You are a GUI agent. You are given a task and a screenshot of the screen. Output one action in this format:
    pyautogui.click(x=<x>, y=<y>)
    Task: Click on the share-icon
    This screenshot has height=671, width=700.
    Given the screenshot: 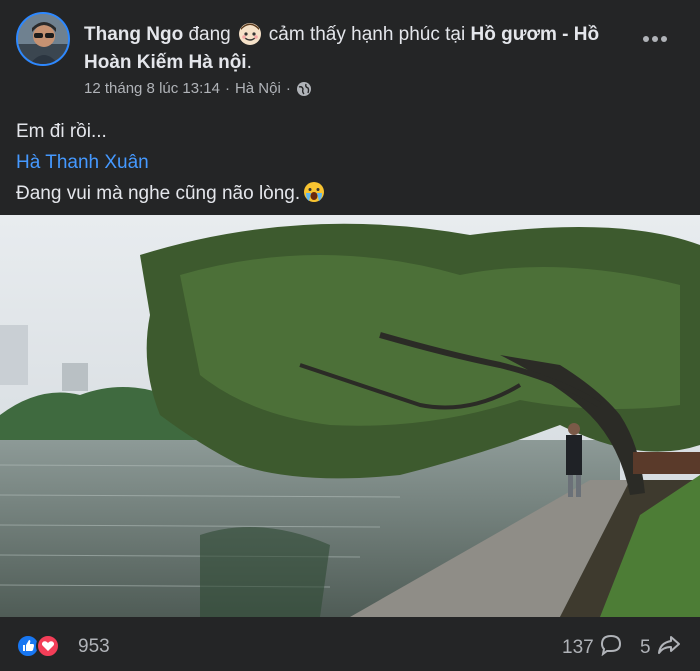 What is the action you would take?
    pyautogui.click(x=669, y=648)
    